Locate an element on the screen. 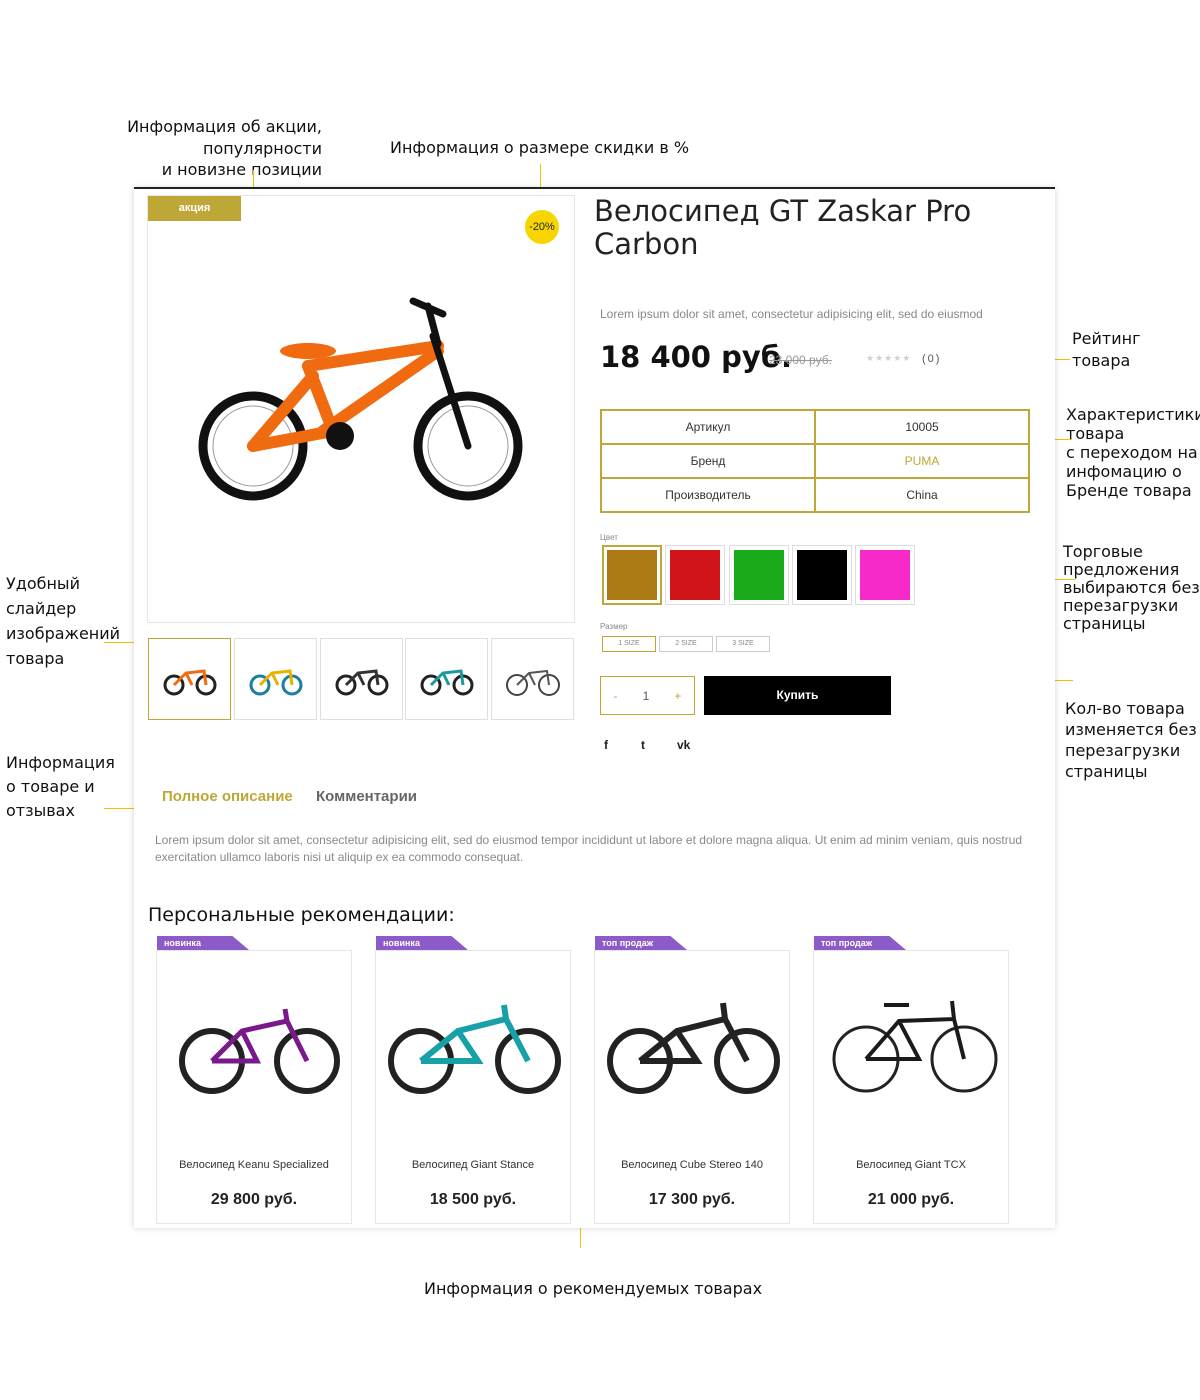 This screenshot has width=1200, height=1400. recommendations-title: Персональные рекомендации: is located at coordinates (301, 915).